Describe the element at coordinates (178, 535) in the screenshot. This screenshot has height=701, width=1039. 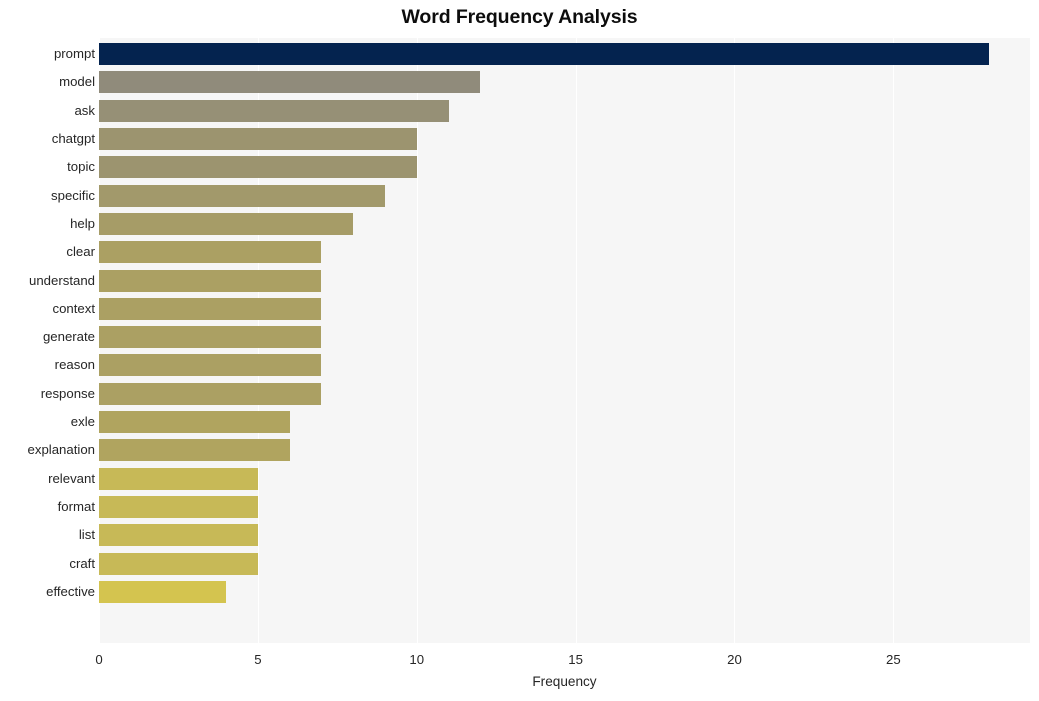
I see `bar-list` at that location.